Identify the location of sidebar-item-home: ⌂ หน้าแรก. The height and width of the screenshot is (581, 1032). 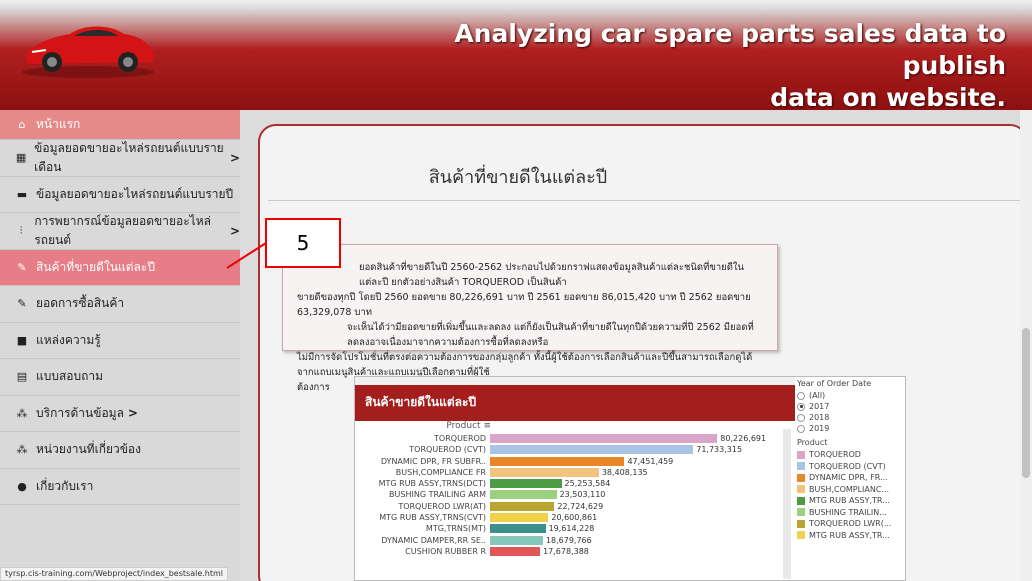
(120, 125).